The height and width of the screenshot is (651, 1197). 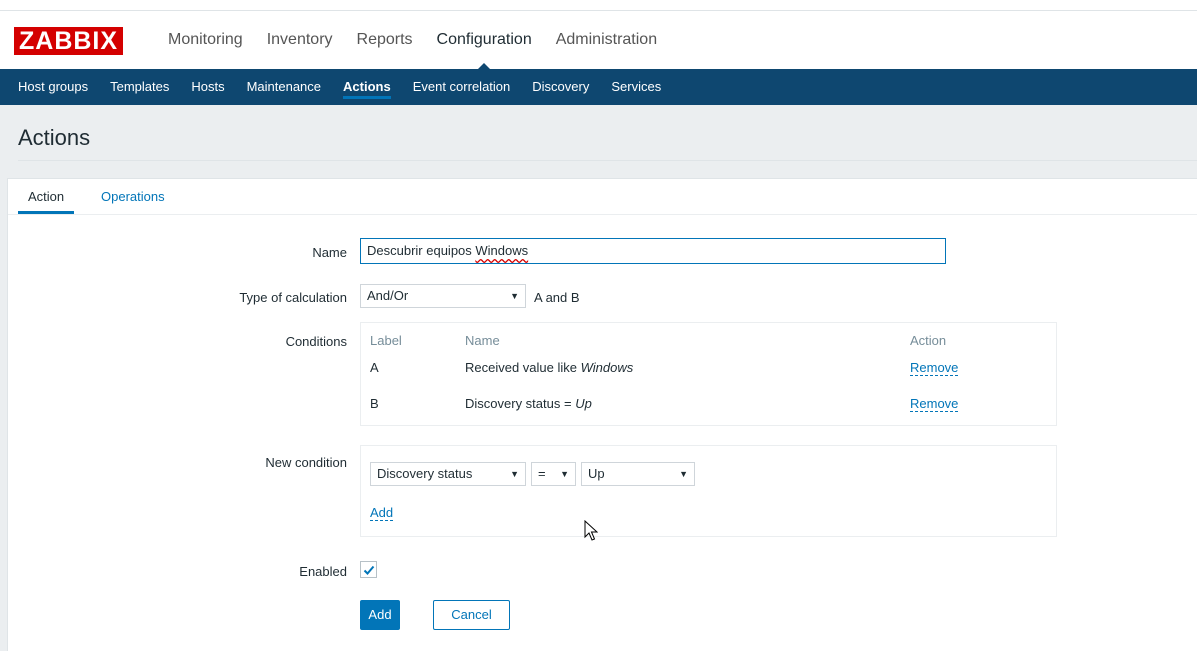 I want to click on conditions-header-label: Label, so click(x=386, y=340).